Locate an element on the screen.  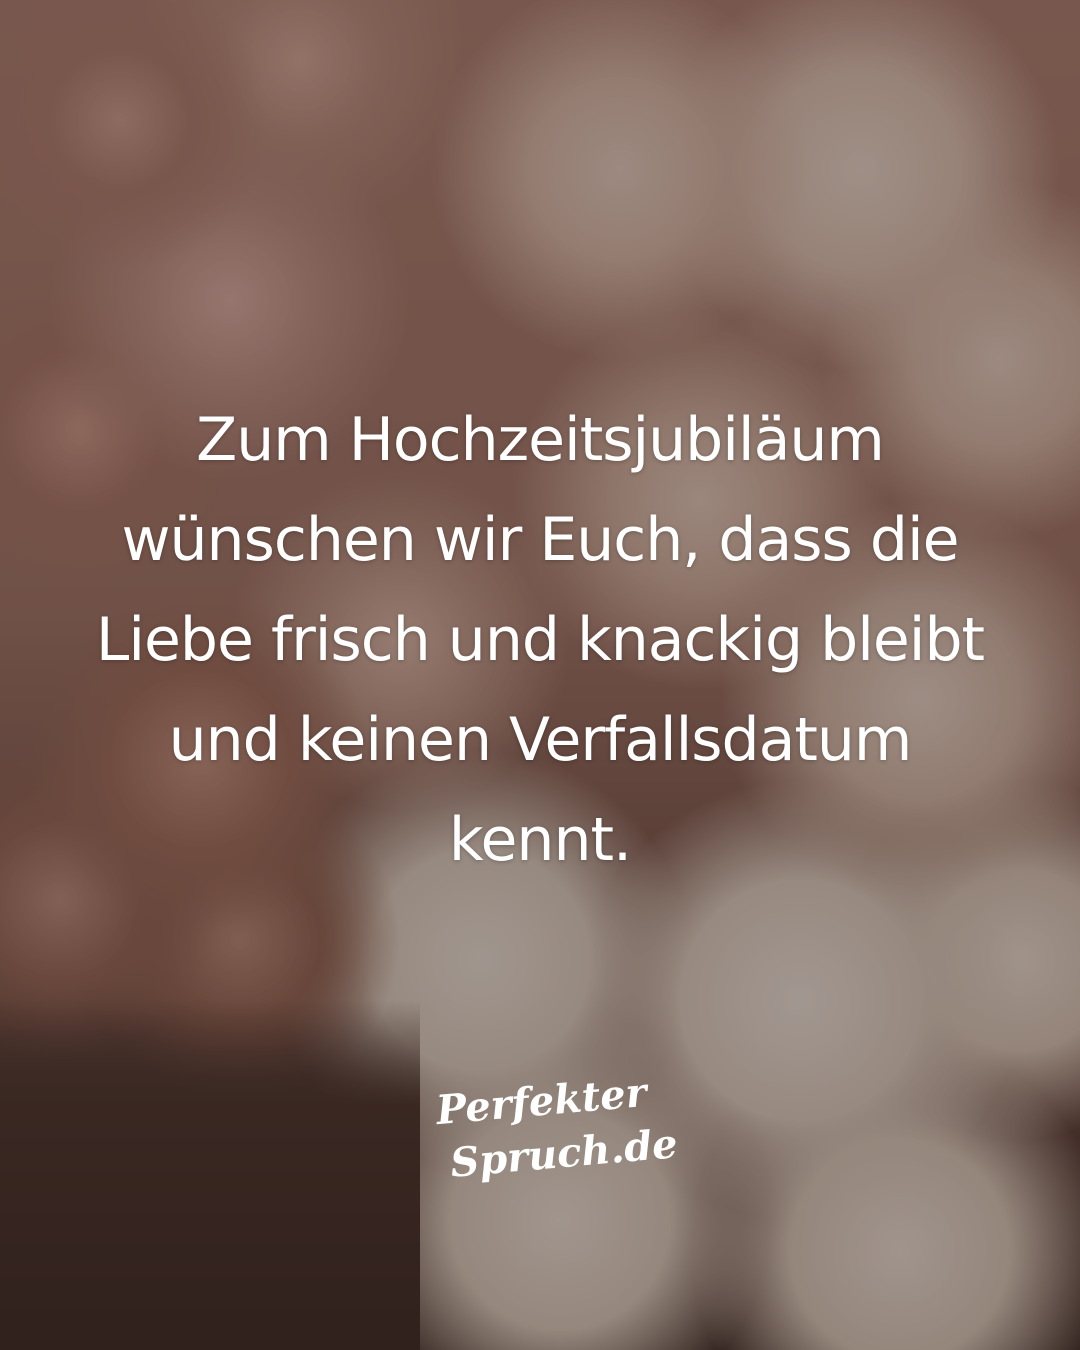
quote-line: Zum Hochzeitsjubiläum is located at coordinates (540, 440).